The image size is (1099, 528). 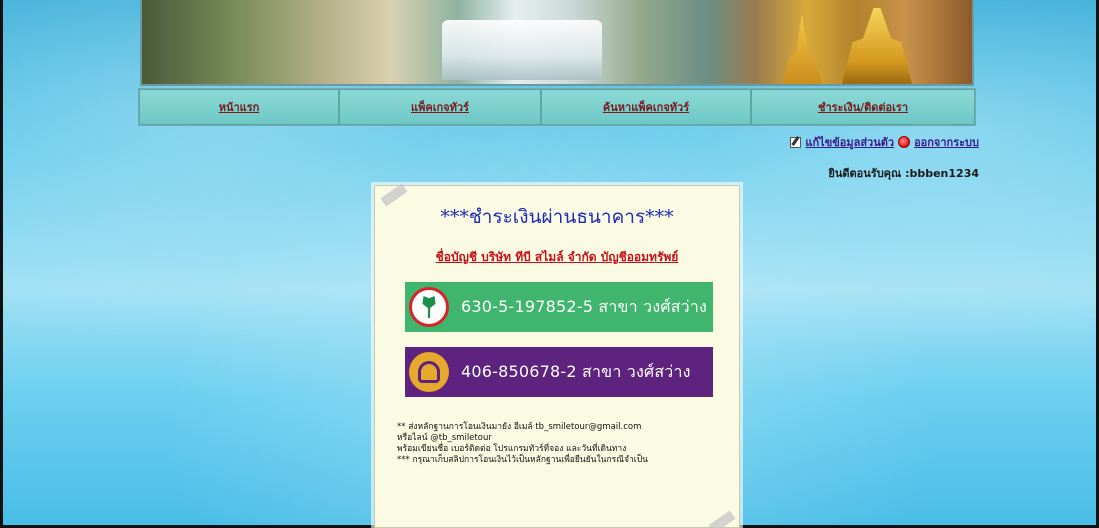 I want to click on nav-label: แพ็คเกจทัวร์, so click(x=440, y=107).